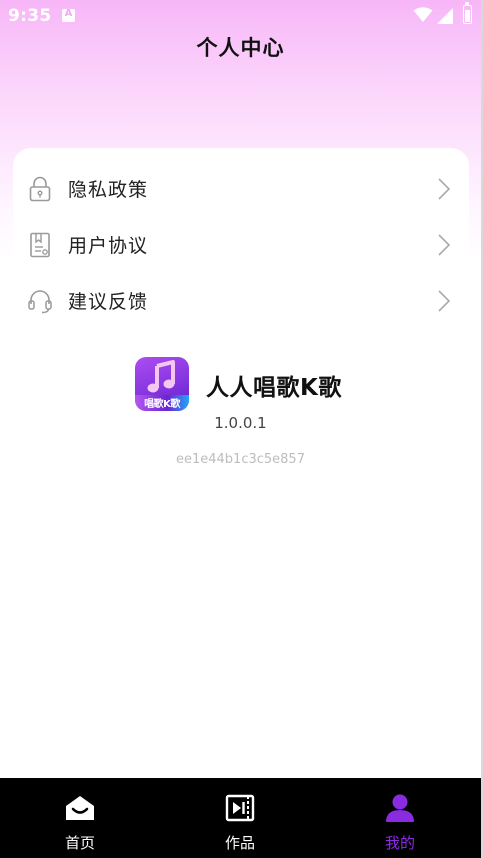 The image size is (483, 858). Describe the element at coordinates (240, 459) in the screenshot. I see `device-id: ee1e44b1c3c5e857` at that location.